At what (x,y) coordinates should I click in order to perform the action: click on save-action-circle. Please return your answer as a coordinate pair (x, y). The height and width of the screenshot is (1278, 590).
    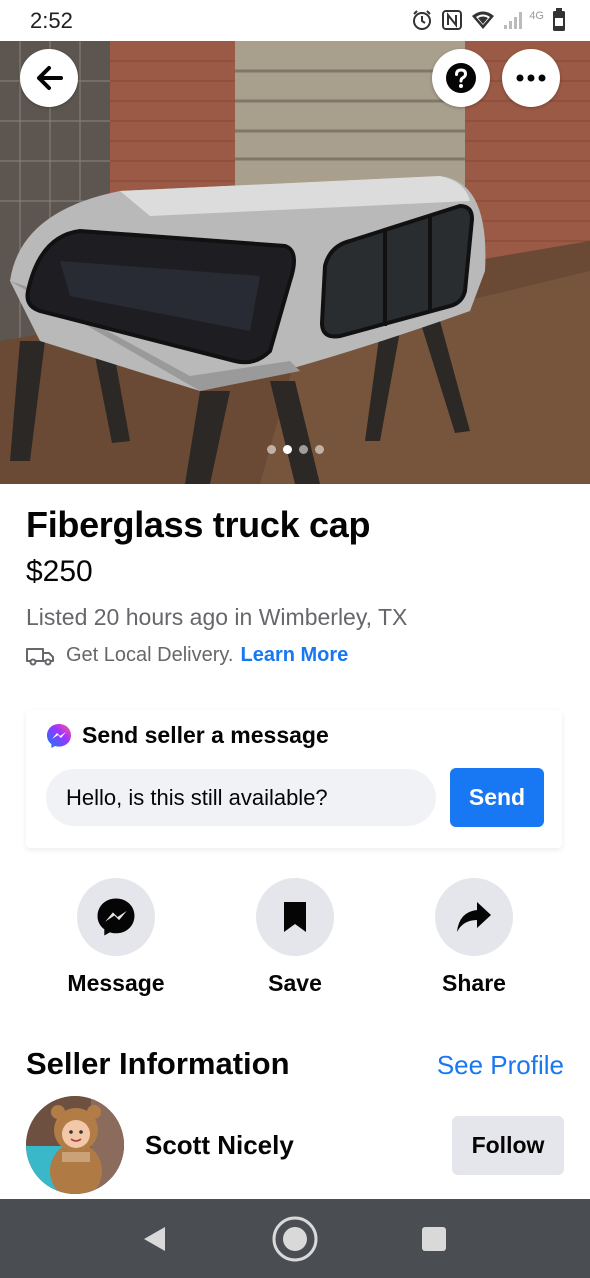
    Looking at the image, I should click on (295, 917).